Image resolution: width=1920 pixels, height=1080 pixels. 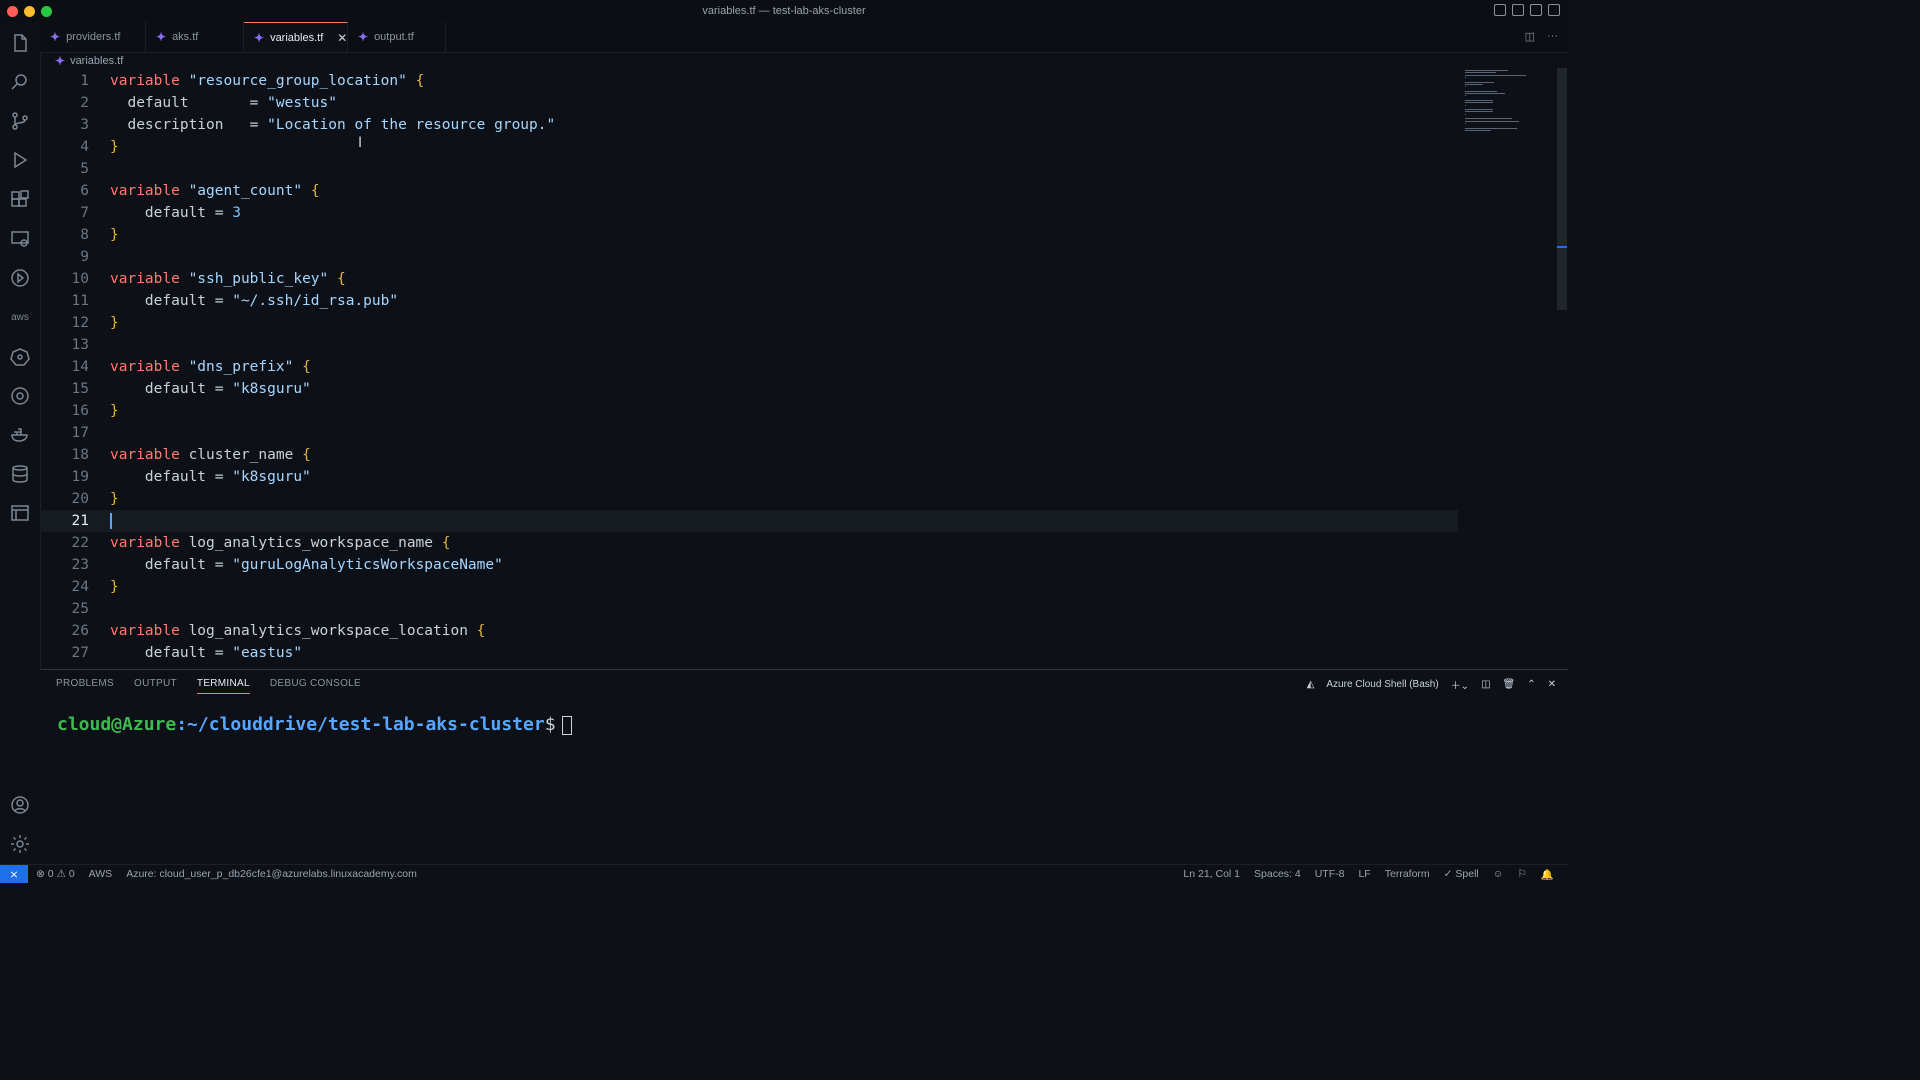 I want to click on split-editor-icon: ◫, so click(x=1530, y=36).